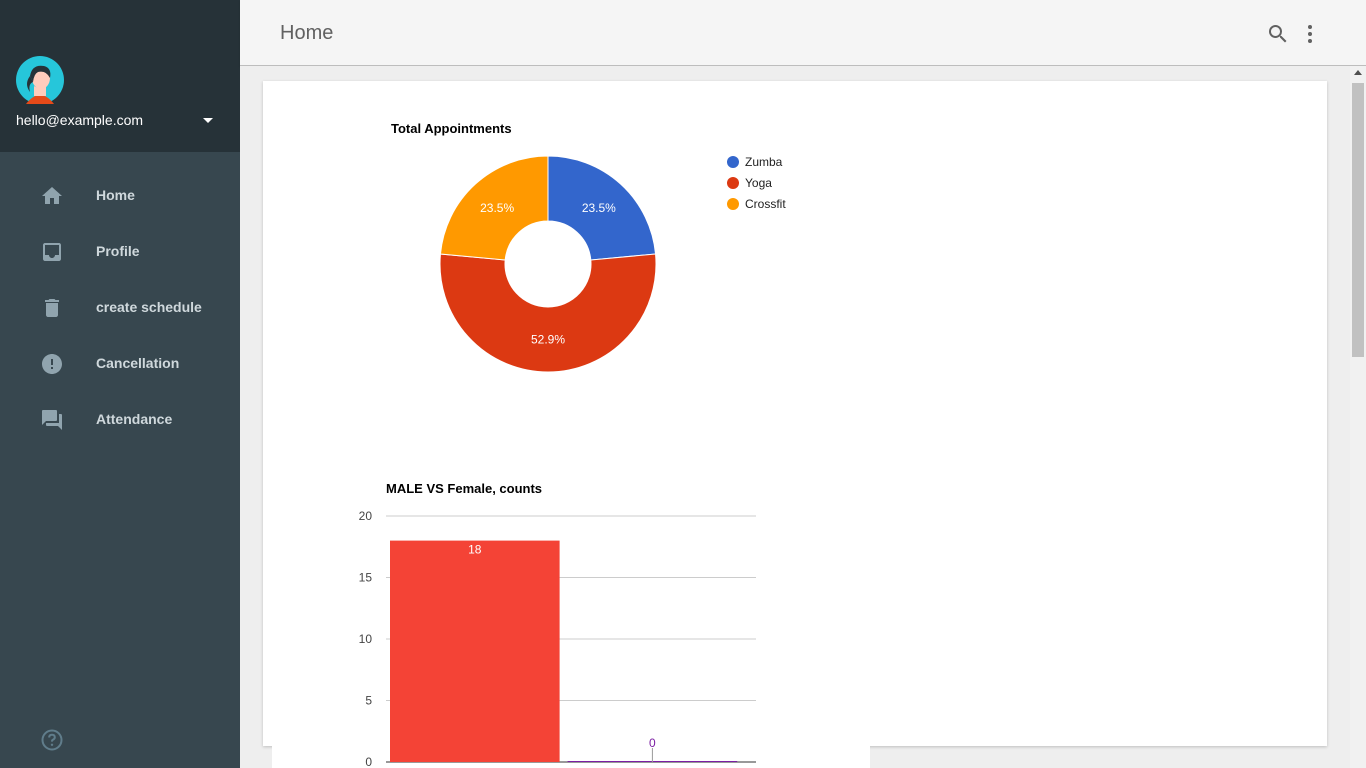 The image size is (1366, 768). What do you see at coordinates (652, 743) in the screenshot?
I see `bar-value-label: 0` at bounding box center [652, 743].